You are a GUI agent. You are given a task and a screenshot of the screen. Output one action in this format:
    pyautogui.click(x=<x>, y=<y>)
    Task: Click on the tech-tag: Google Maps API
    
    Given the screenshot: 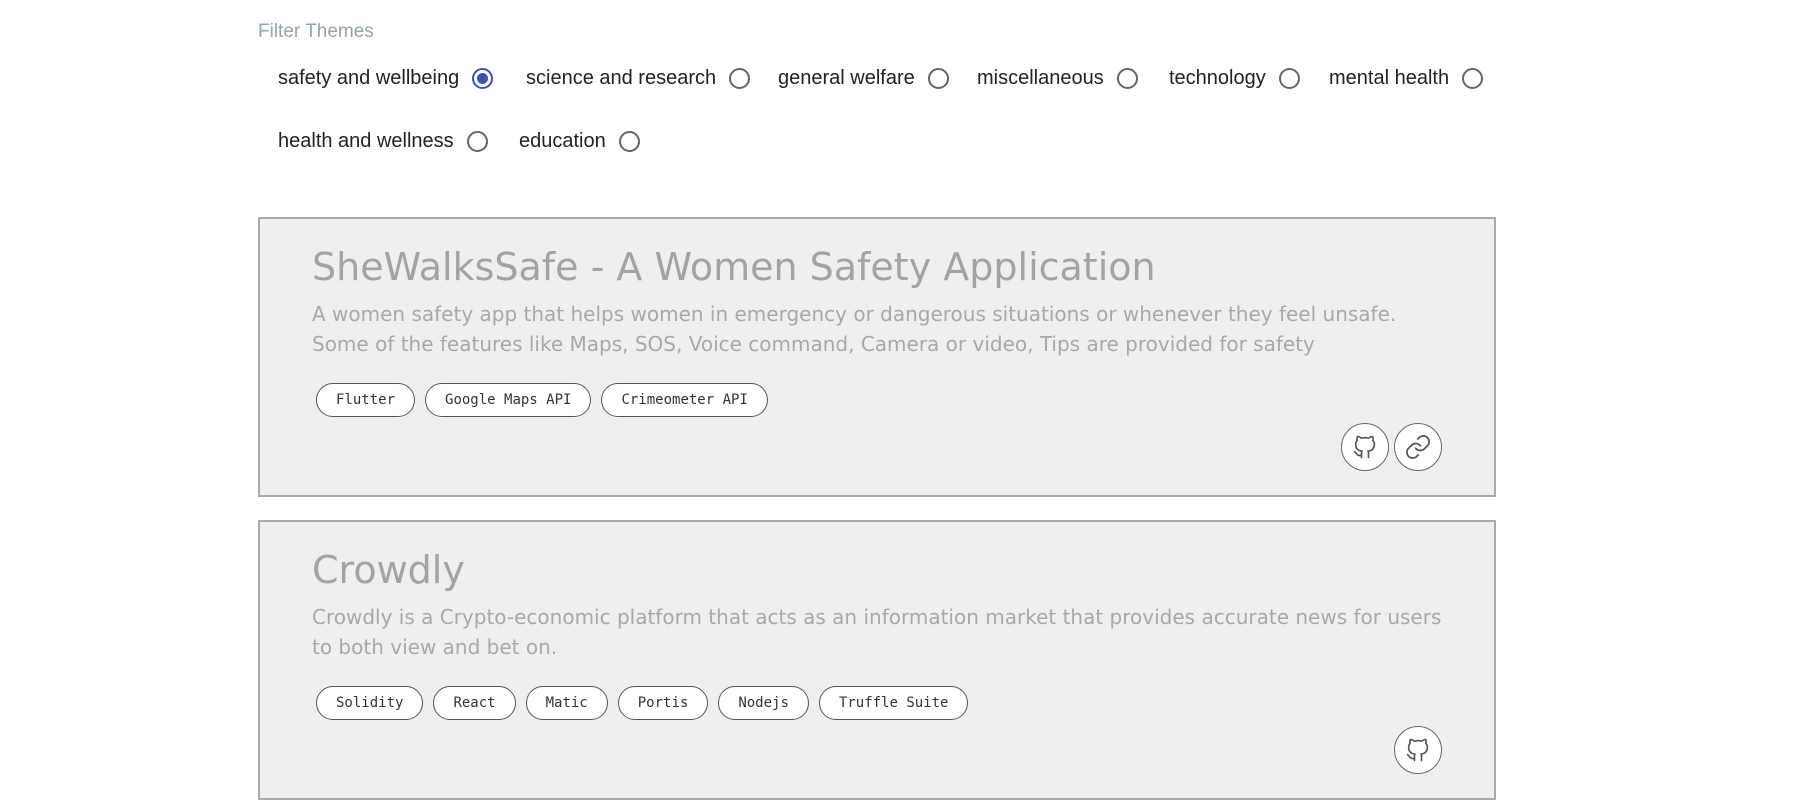 What is the action you would take?
    pyautogui.click(x=508, y=400)
    